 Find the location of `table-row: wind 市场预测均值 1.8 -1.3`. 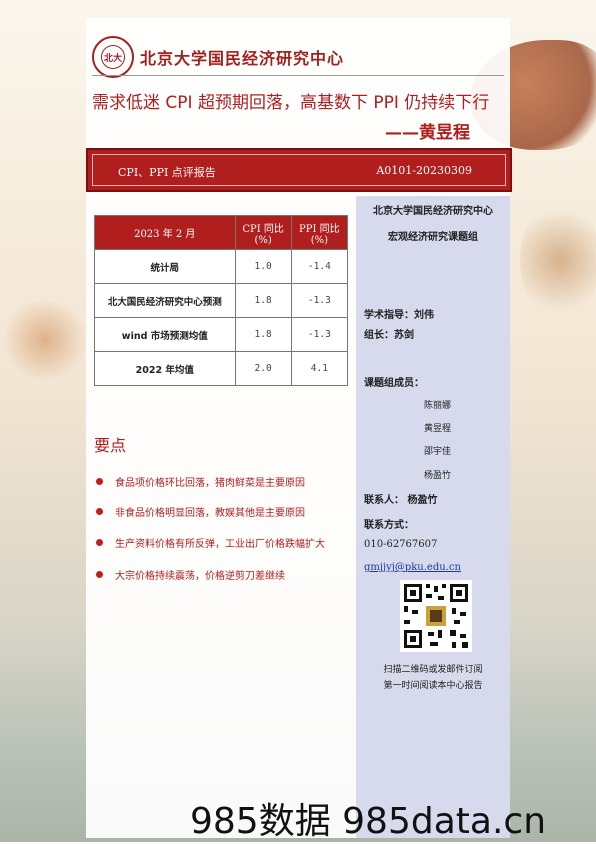

table-row: wind 市场预测均值 1.8 -1.3 is located at coordinates (221, 334).